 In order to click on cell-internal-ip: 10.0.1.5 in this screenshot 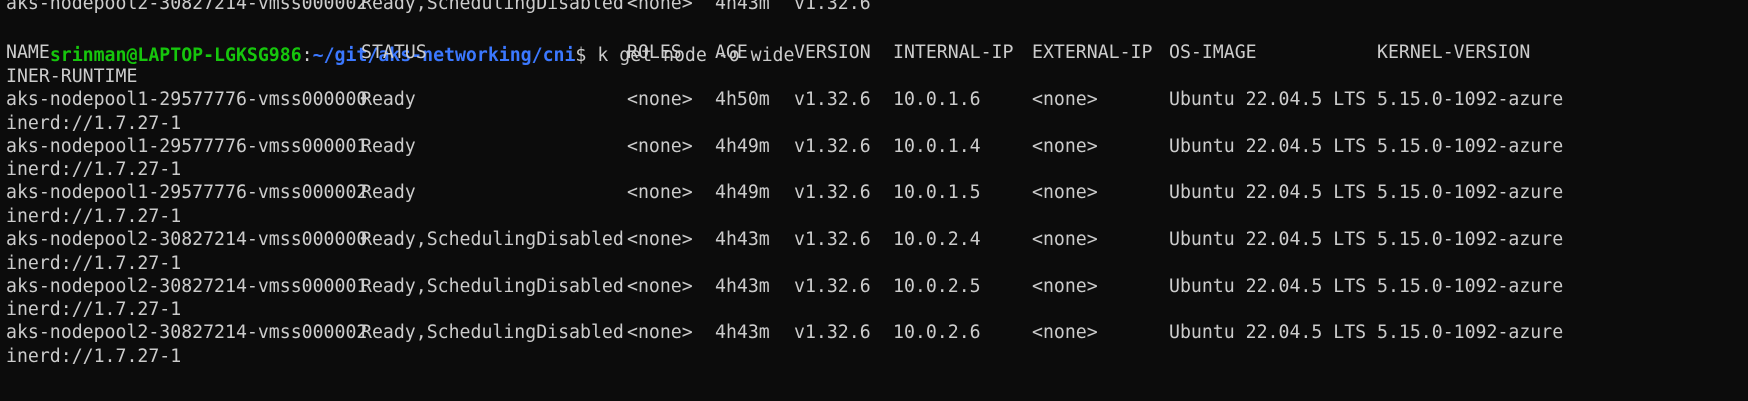, I will do `click(937, 192)`.